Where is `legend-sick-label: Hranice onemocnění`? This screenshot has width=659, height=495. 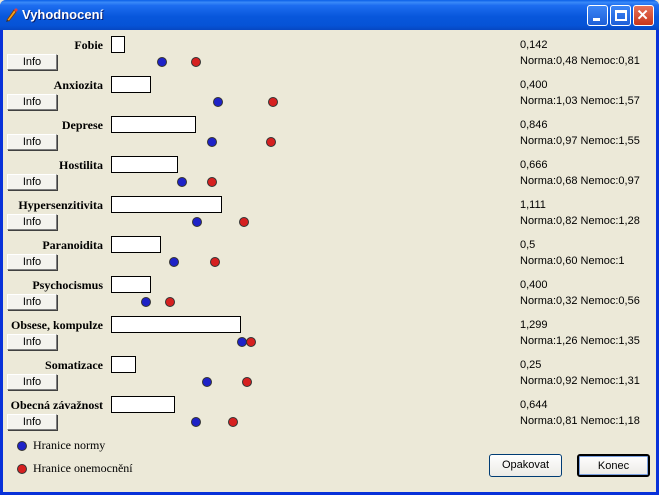
legend-sick-label: Hranice onemocnění is located at coordinates (83, 468).